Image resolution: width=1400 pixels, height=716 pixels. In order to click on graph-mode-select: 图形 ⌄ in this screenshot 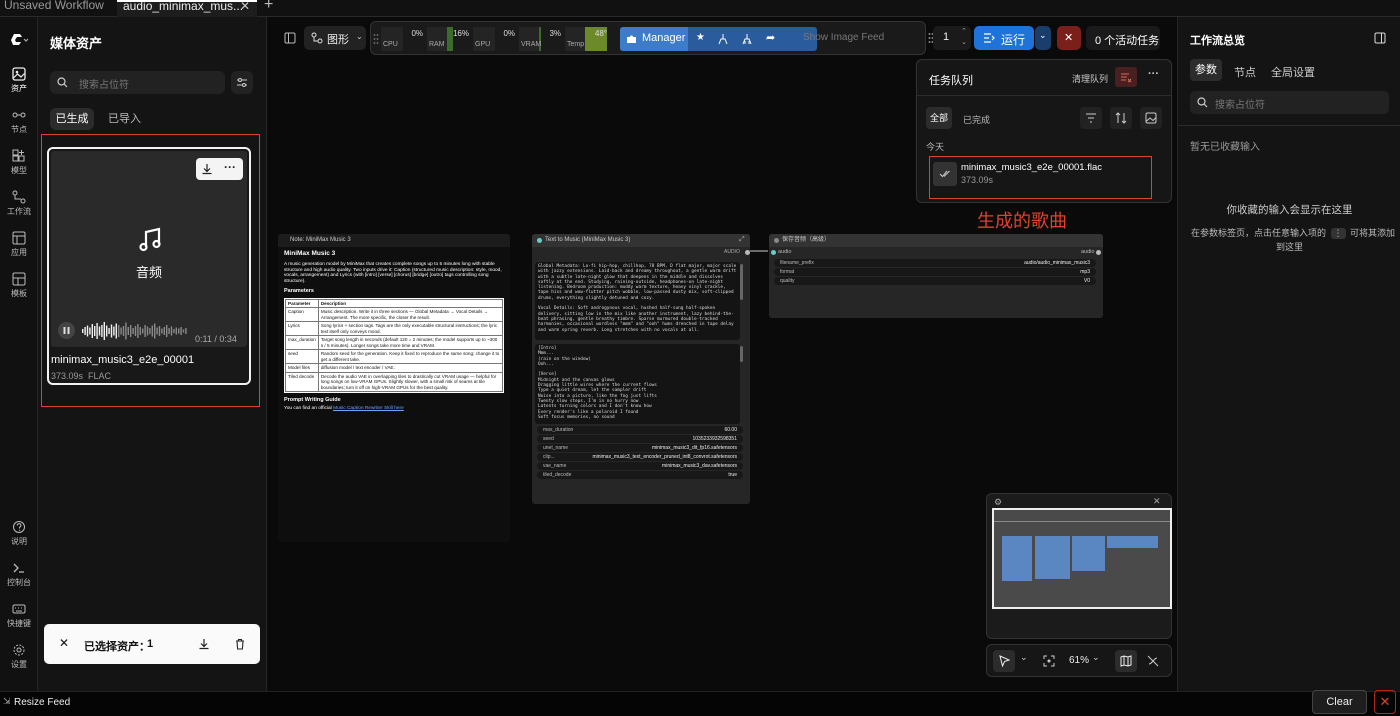, I will do `click(335, 38)`.